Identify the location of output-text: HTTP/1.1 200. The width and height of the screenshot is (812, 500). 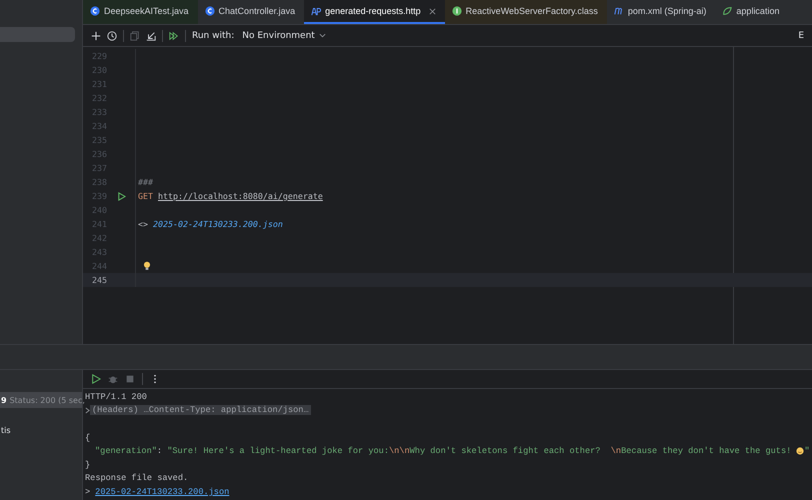
(116, 397).